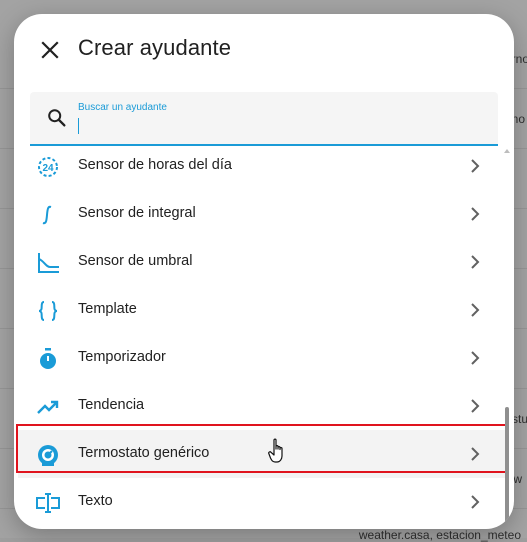 The height and width of the screenshot is (542, 527). What do you see at coordinates (48, 263) in the screenshot?
I see `threshold-icon` at bounding box center [48, 263].